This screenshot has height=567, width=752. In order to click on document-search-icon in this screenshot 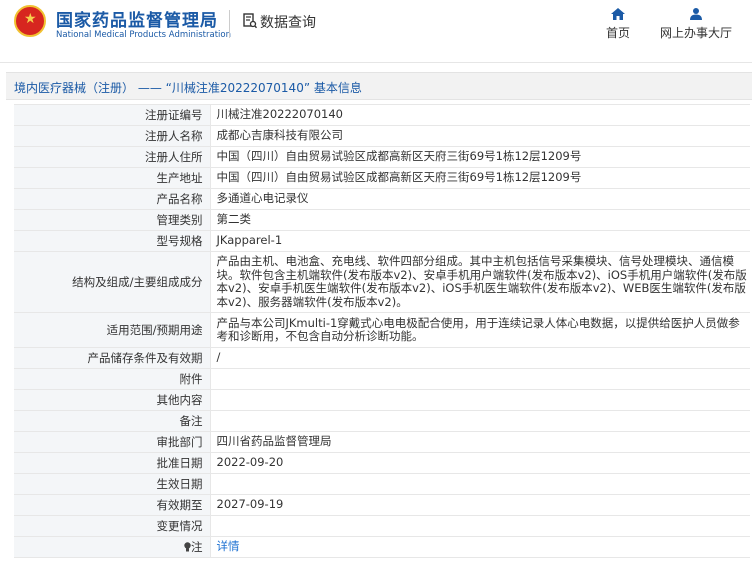, I will do `click(250, 21)`.